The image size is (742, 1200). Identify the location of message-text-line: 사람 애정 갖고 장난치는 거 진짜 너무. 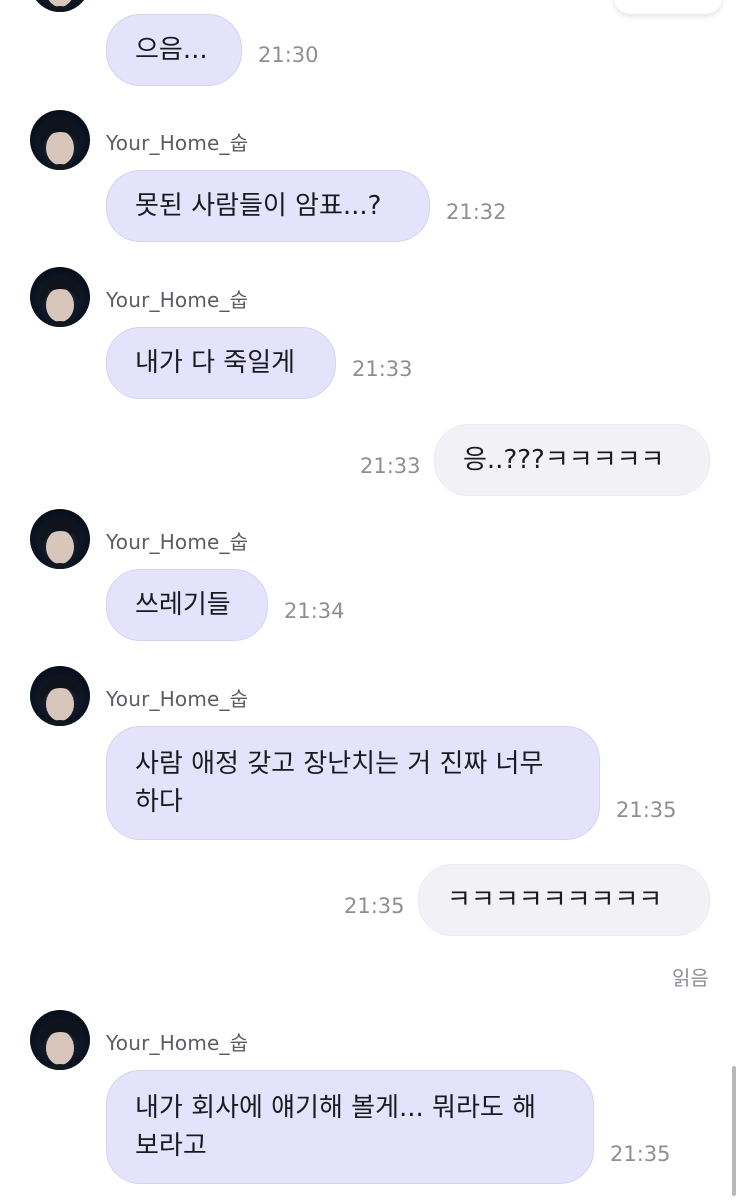
(339, 764).